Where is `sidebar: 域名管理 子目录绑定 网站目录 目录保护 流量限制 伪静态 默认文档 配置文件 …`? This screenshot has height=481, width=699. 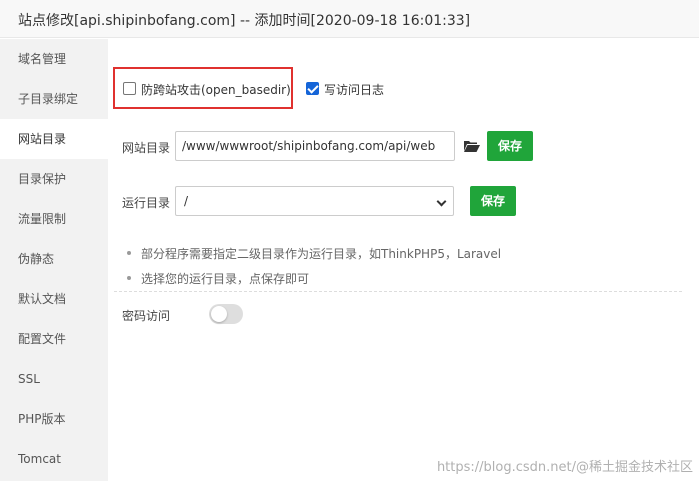
sidebar: 域名管理 子目录绑定 网站目录 目录保护 流量限制 伪静态 默认文档 配置文件 … is located at coordinates (54, 260).